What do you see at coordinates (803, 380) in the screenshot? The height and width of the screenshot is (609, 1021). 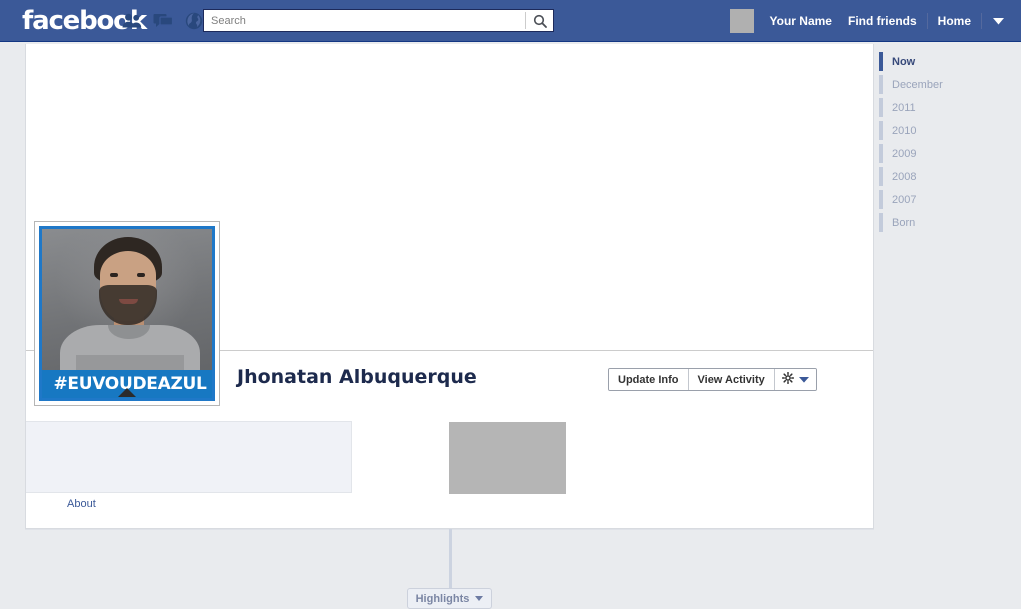 I see `settings-chevron-down-icon` at bounding box center [803, 380].